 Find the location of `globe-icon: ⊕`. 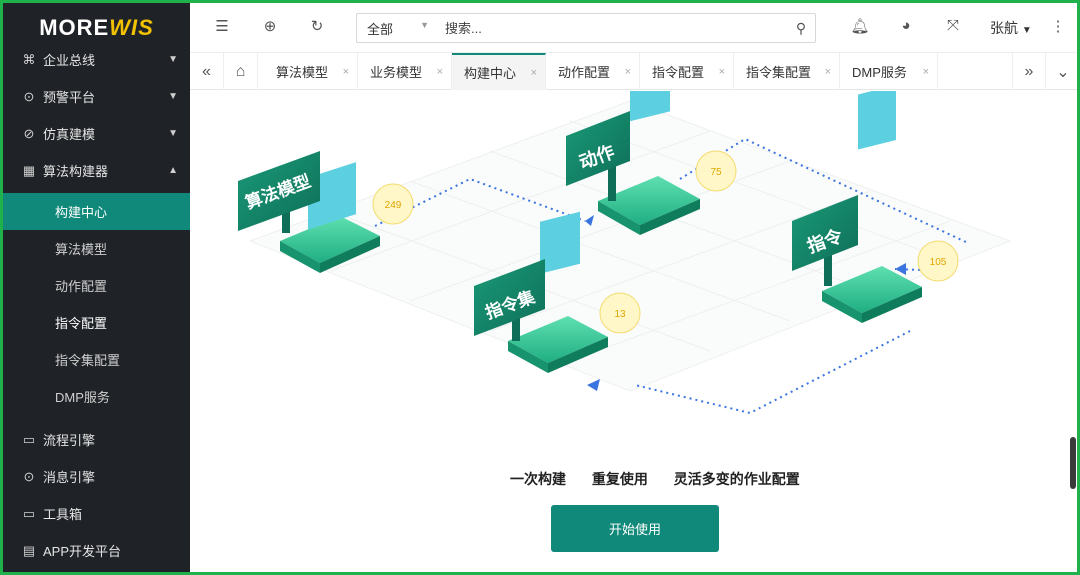

globe-icon: ⊕ is located at coordinates (270, 26).